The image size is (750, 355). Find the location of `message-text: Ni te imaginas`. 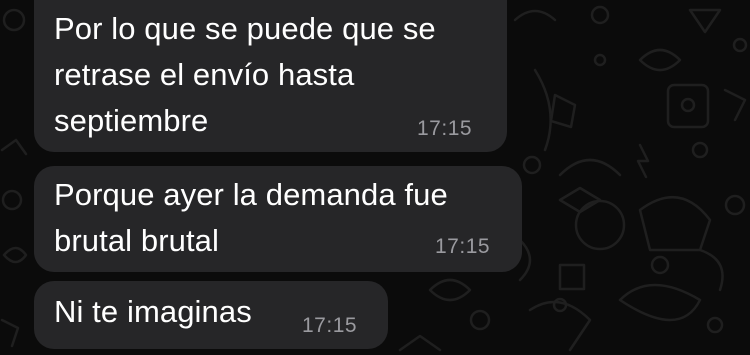

message-text: Ni te imaginas is located at coordinates (153, 311).